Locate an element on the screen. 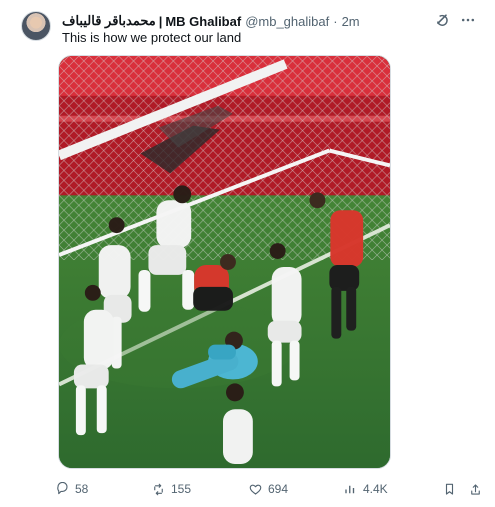 This screenshot has height=507, width=495. repost-icon is located at coordinates (158, 489).